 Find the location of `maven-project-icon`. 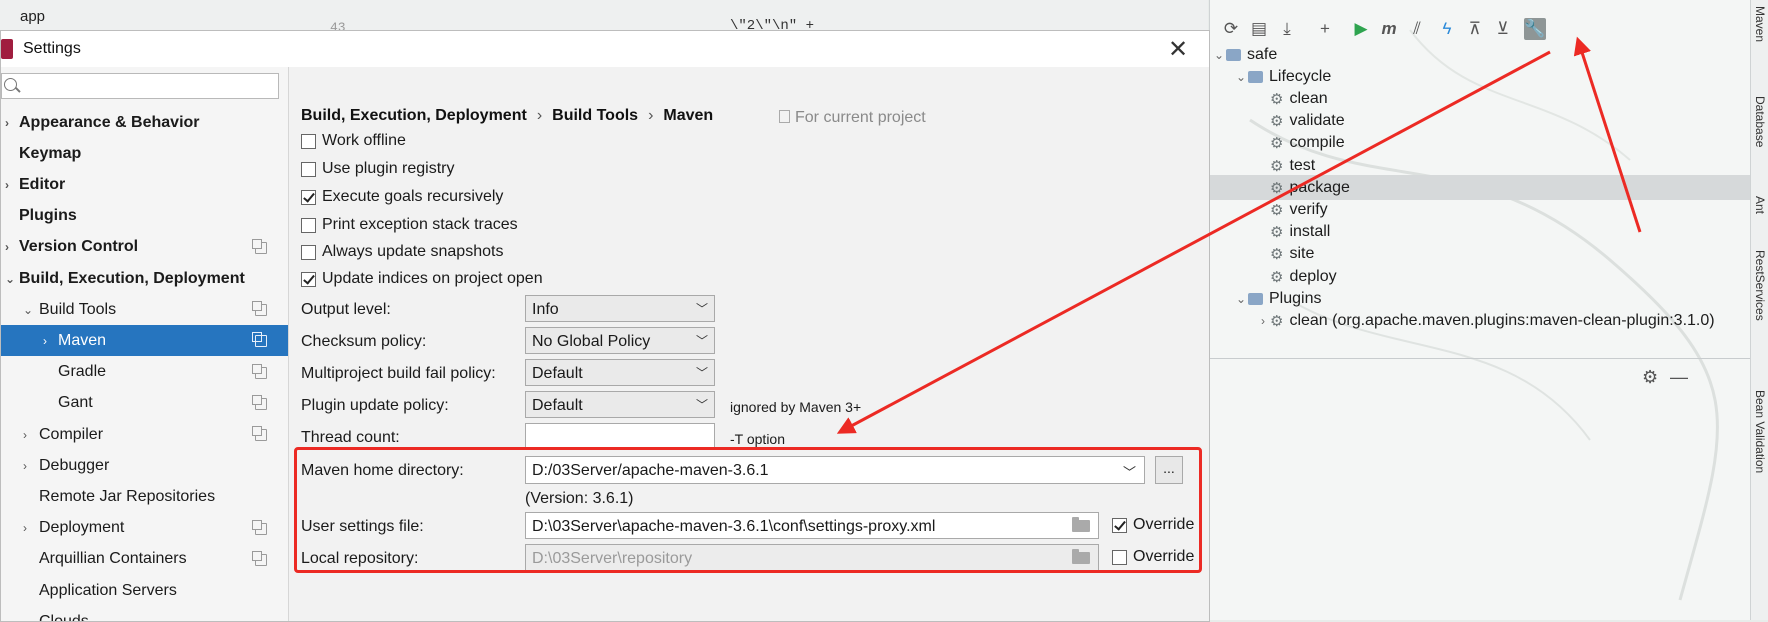

maven-project-icon is located at coordinates (1233, 54).